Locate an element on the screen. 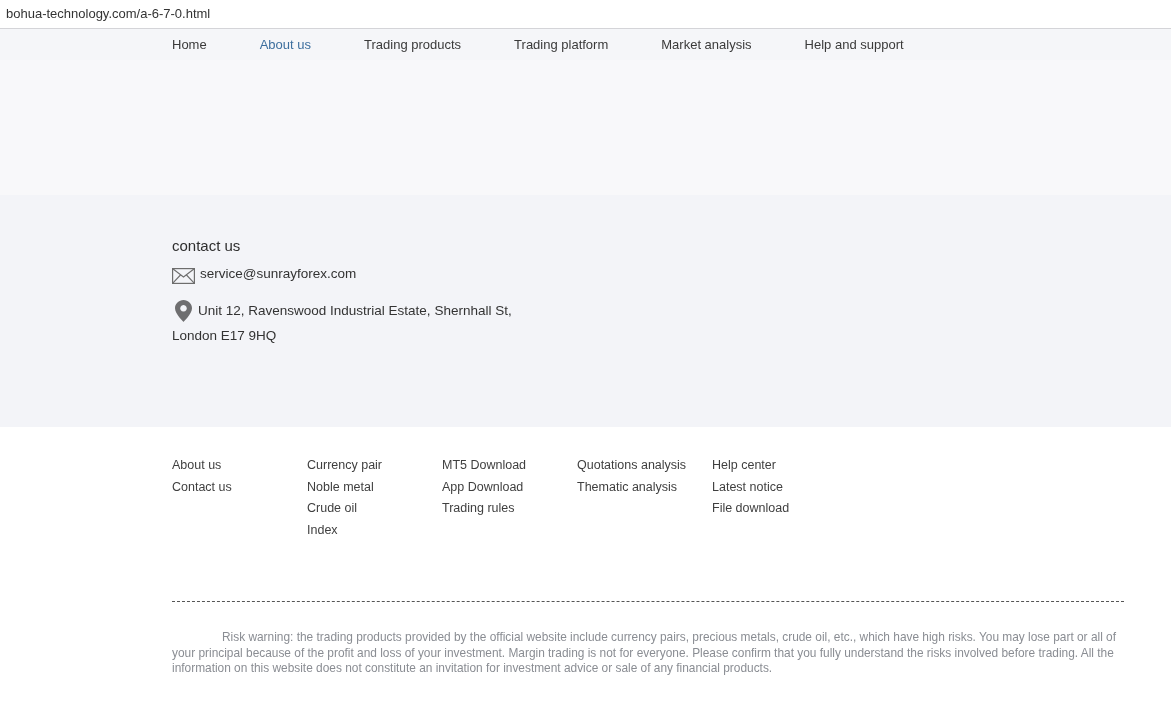 Image resolution: width=1171 pixels, height=703 pixels. nav-link: About us is located at coordinates (285, 44).